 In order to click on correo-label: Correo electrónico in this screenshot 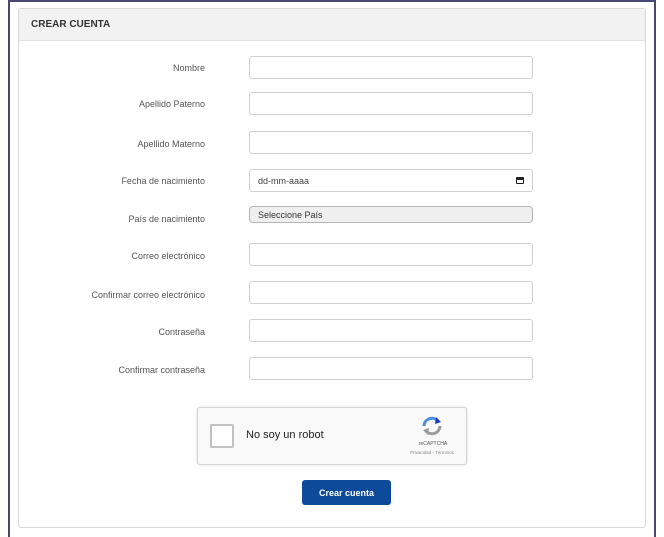, I will do `click(168, 256)`.